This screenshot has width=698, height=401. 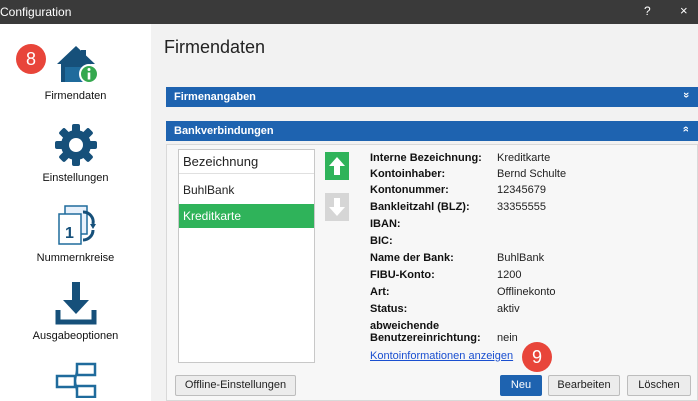 What do you see at coordinates (425, 338) in the screenshot?
I see `detail-label: Benutzereinrichtung:` at bounding box center [425, 338].